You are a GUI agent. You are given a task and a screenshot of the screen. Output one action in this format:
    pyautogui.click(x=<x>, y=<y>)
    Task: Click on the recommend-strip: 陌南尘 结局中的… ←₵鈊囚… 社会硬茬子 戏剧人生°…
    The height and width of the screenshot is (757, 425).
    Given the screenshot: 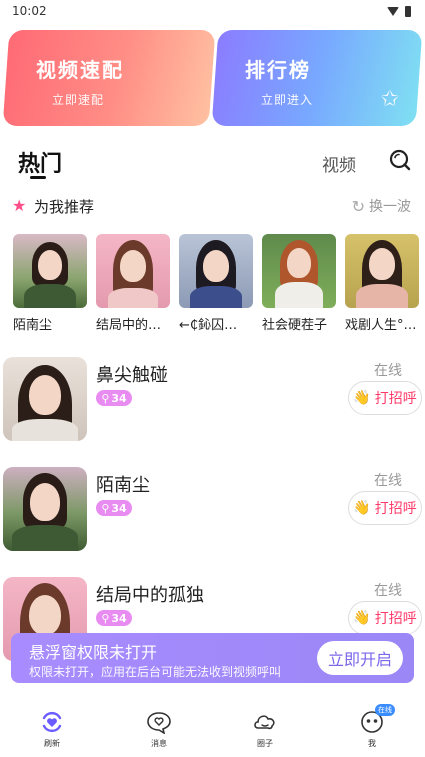 What is the action you would take?
    pyautogui.click(x=212, y=284)
    